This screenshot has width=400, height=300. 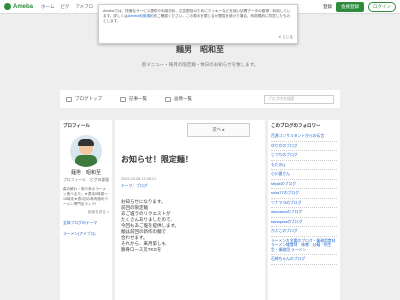 What do you see at coordinates (86, 234) in the screenshot?
I see `theme-link-2: ラーメン(アメブロ)` at bounding box center [86, 234].